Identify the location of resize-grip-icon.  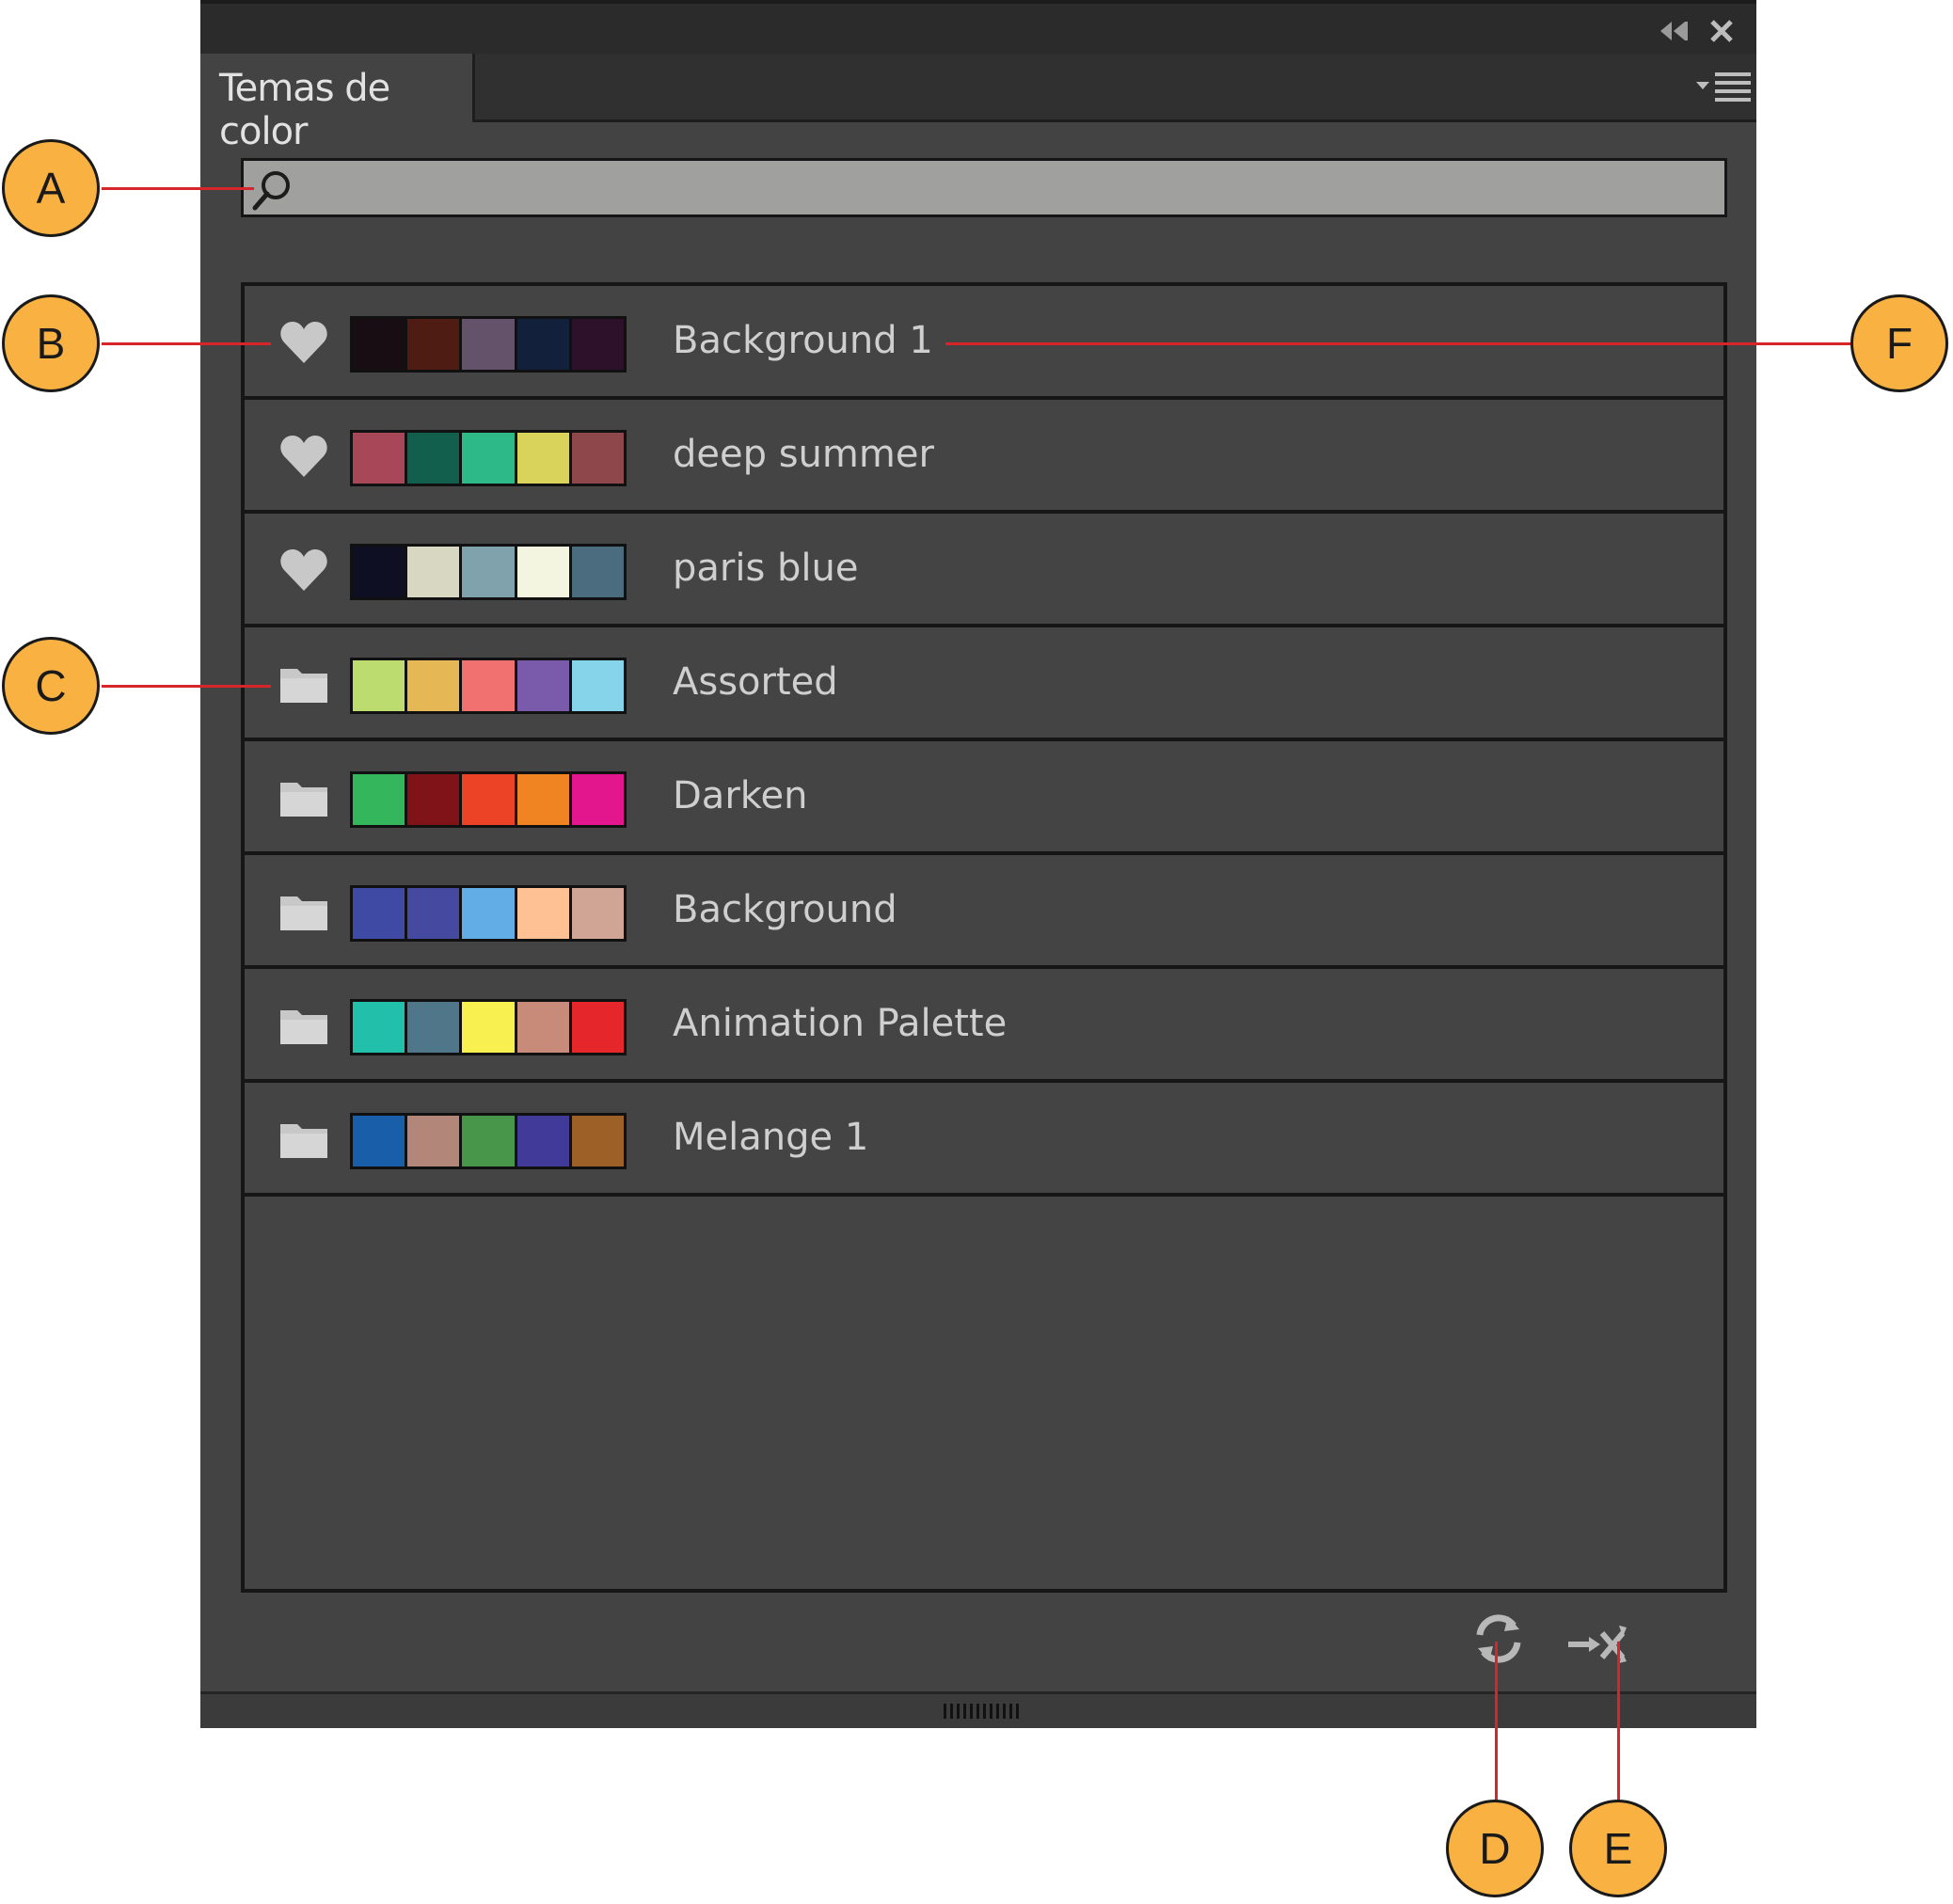
(982, 1711).